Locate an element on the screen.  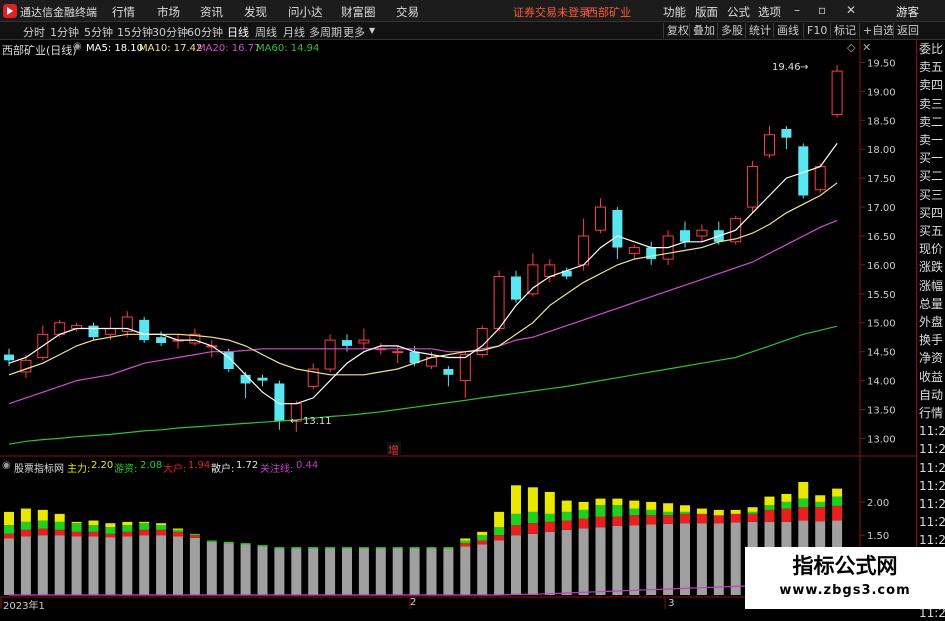
minimize-icon: – is located at coordinates (797, 10).